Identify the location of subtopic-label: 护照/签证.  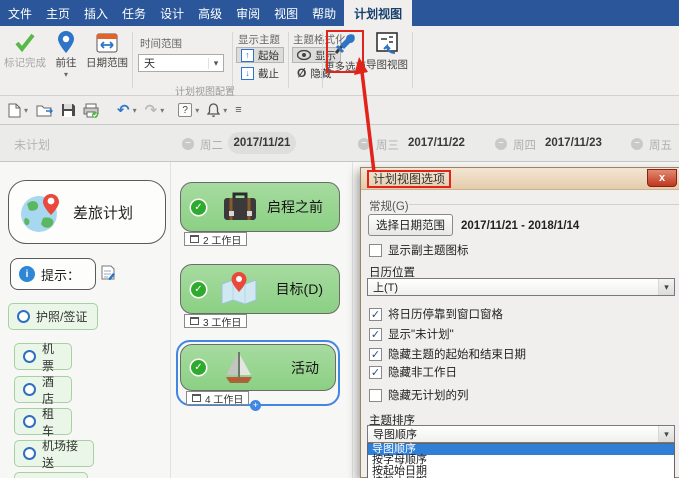
(62, 317).